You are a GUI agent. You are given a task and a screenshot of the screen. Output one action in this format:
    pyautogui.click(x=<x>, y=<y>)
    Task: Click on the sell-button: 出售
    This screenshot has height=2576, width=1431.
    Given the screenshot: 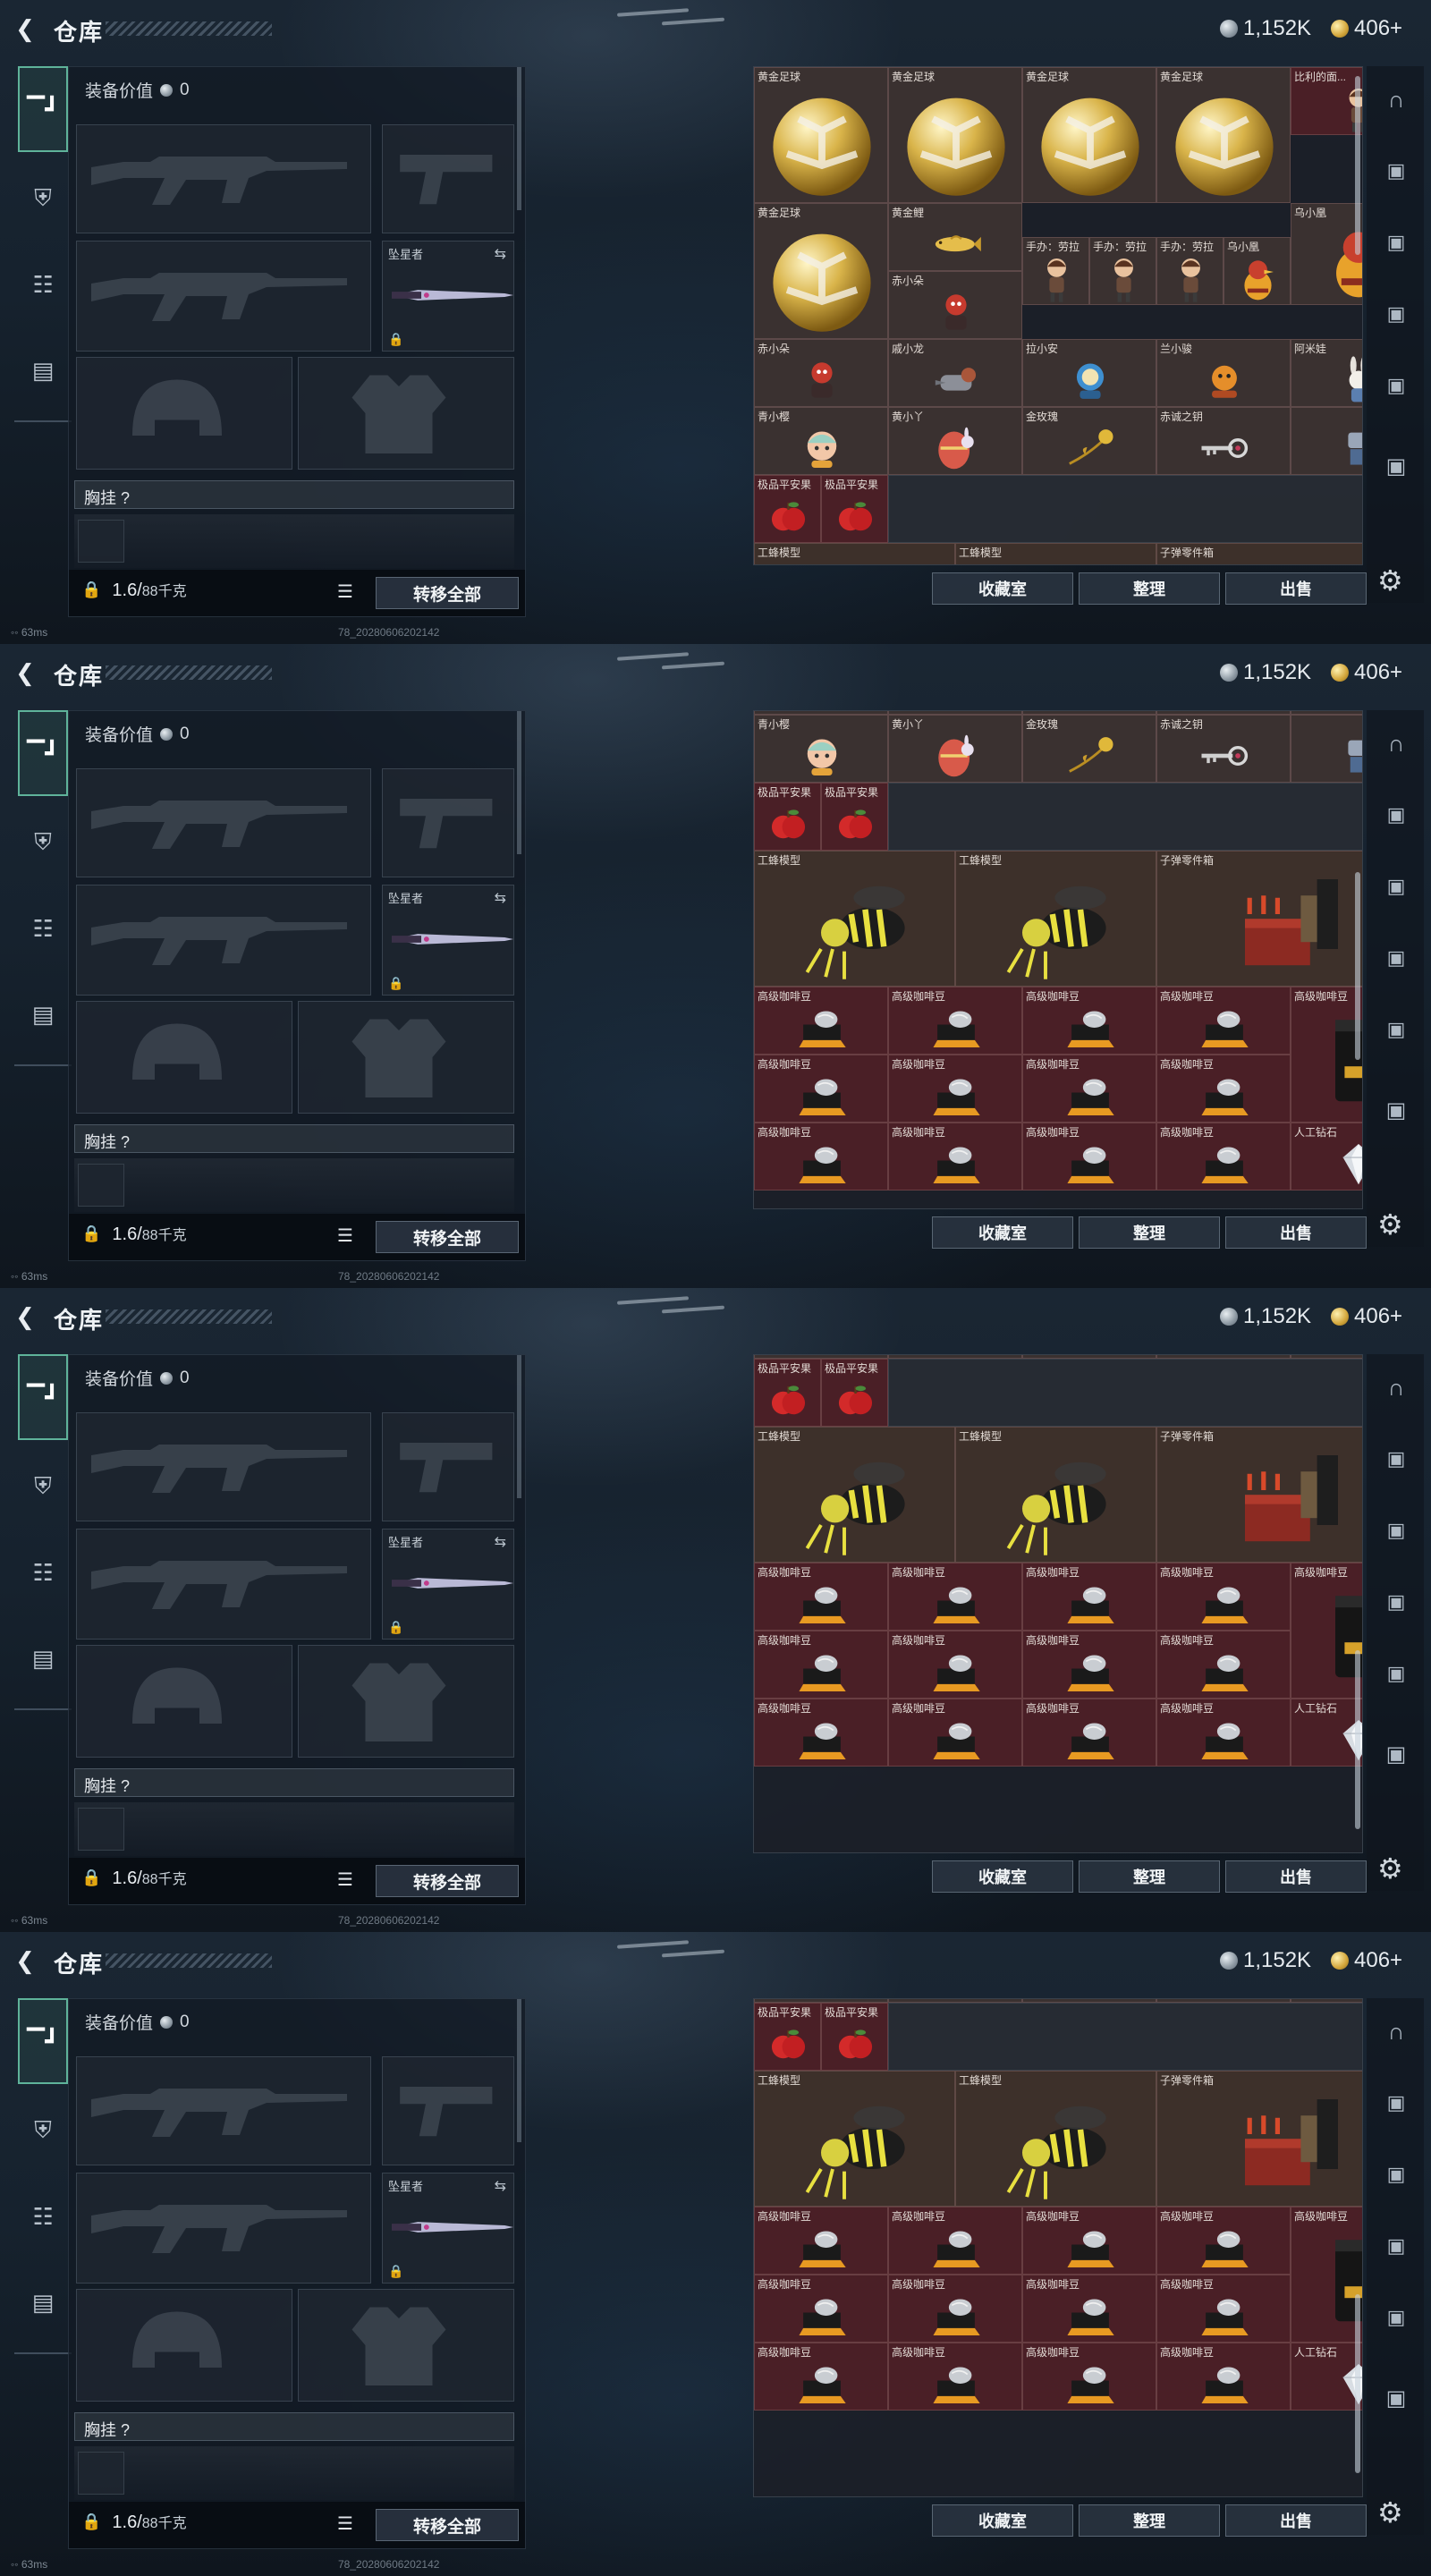 What is the action you would take?
    pyautogui.click(x=1296, y=1876)
    